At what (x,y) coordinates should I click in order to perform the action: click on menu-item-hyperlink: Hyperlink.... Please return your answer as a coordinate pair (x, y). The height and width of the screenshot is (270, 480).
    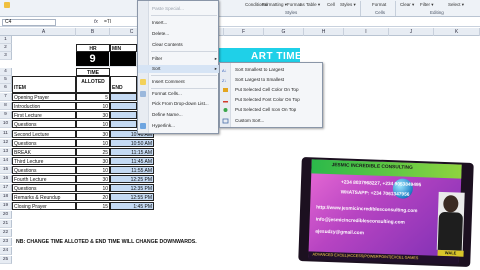
    Looking at the image, I should click on (179, 126).